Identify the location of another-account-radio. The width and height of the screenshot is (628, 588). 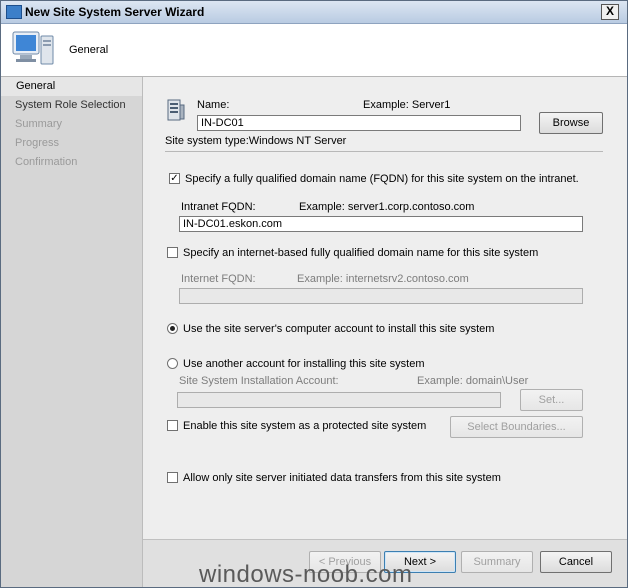
(172, 363).